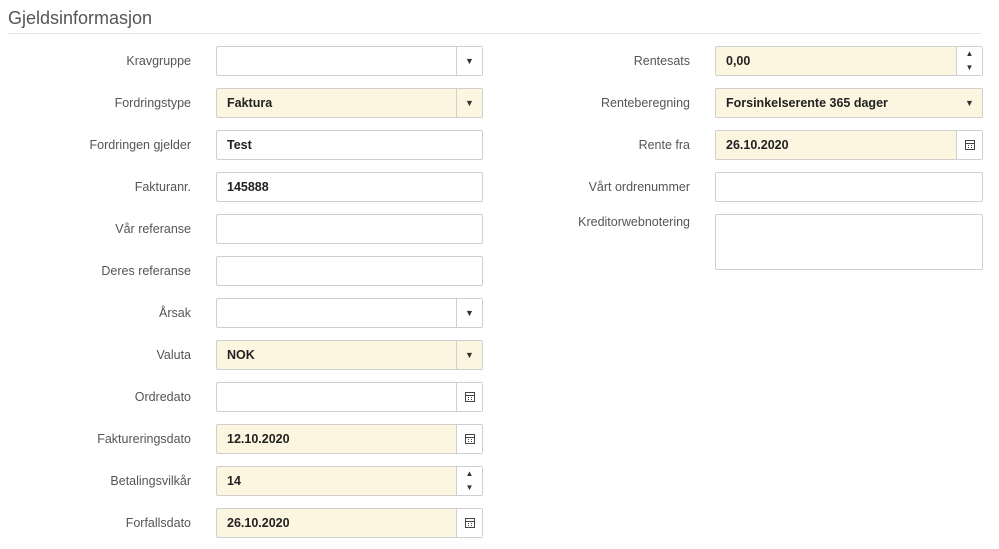  What do you see at coordinates (807, 103) in the screenshot?
I see `renteberegning-value: Forsinkelserente 365 dager` at bounding box center [807, 103].